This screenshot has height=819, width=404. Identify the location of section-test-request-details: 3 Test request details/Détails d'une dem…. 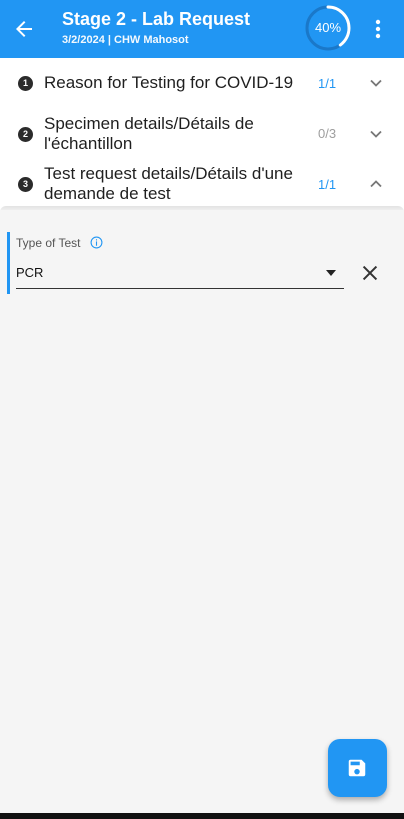
(202, 183).